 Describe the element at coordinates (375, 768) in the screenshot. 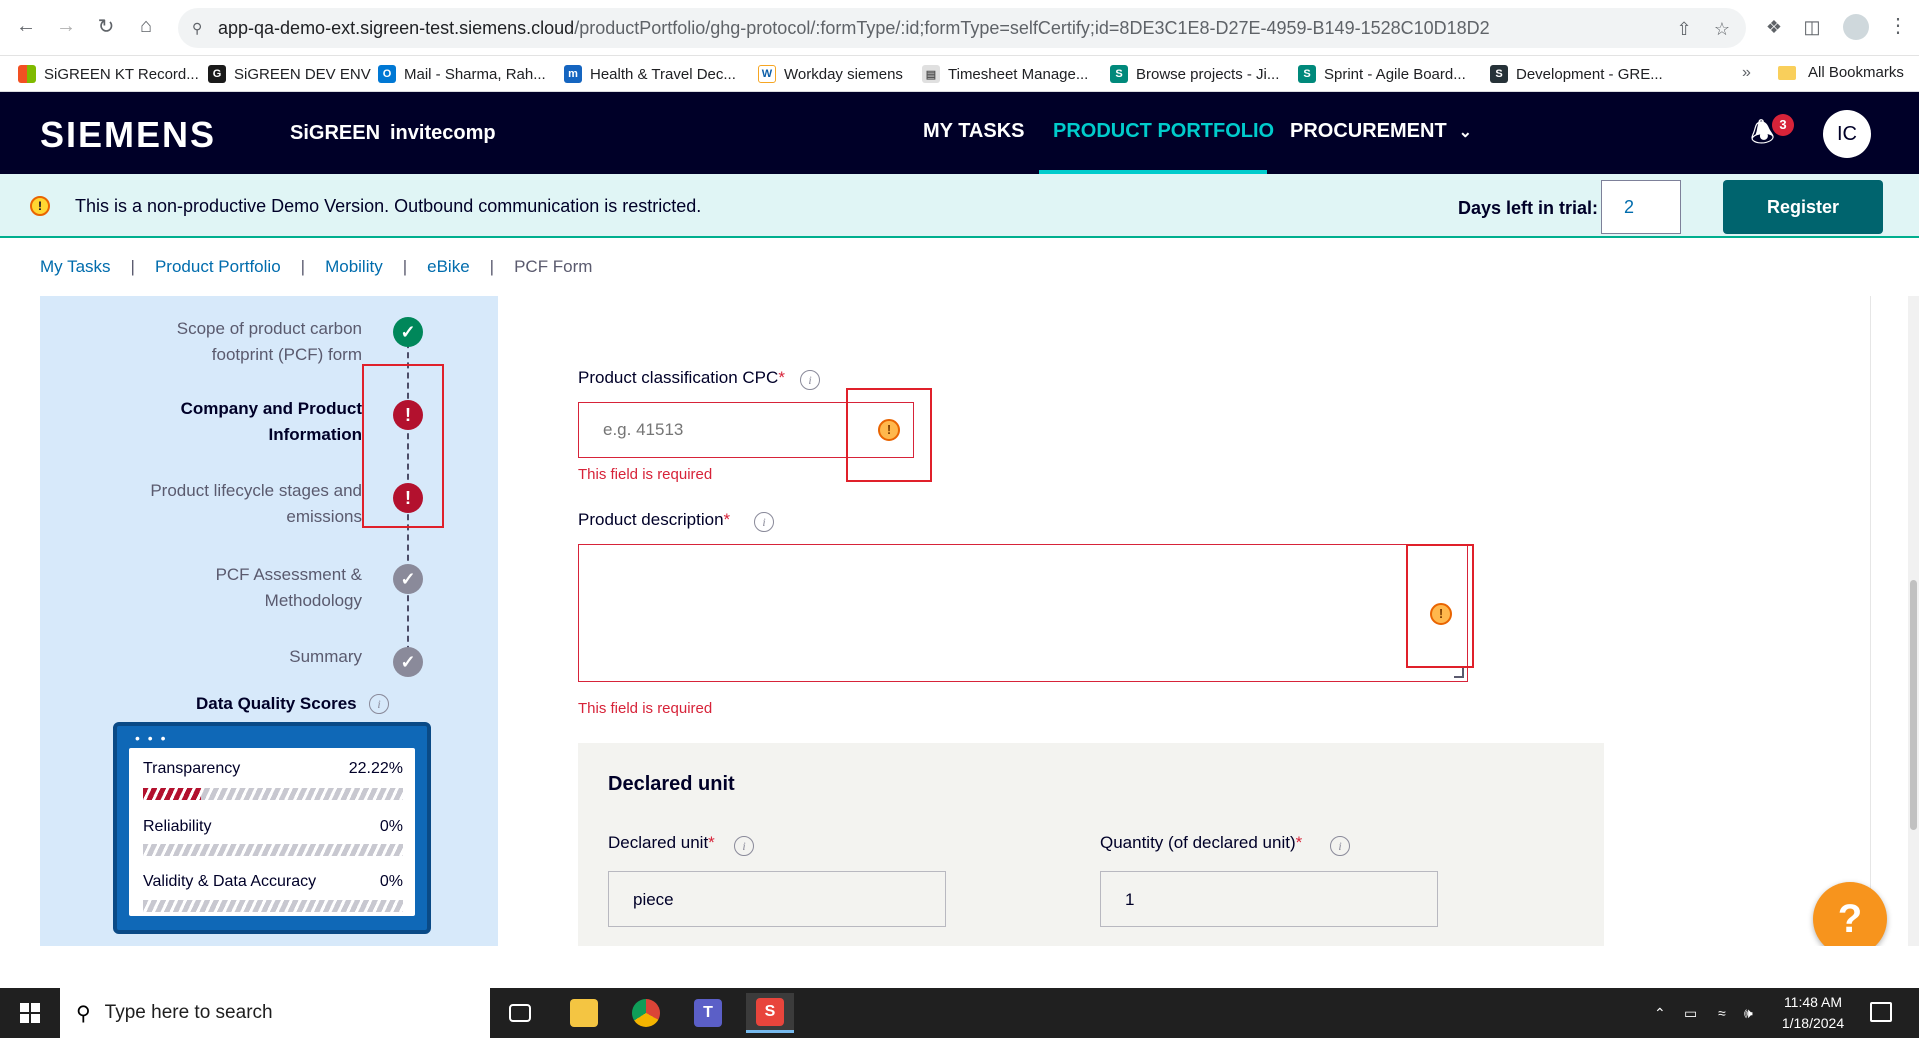

I see `score-value: 22.22%` at that location.